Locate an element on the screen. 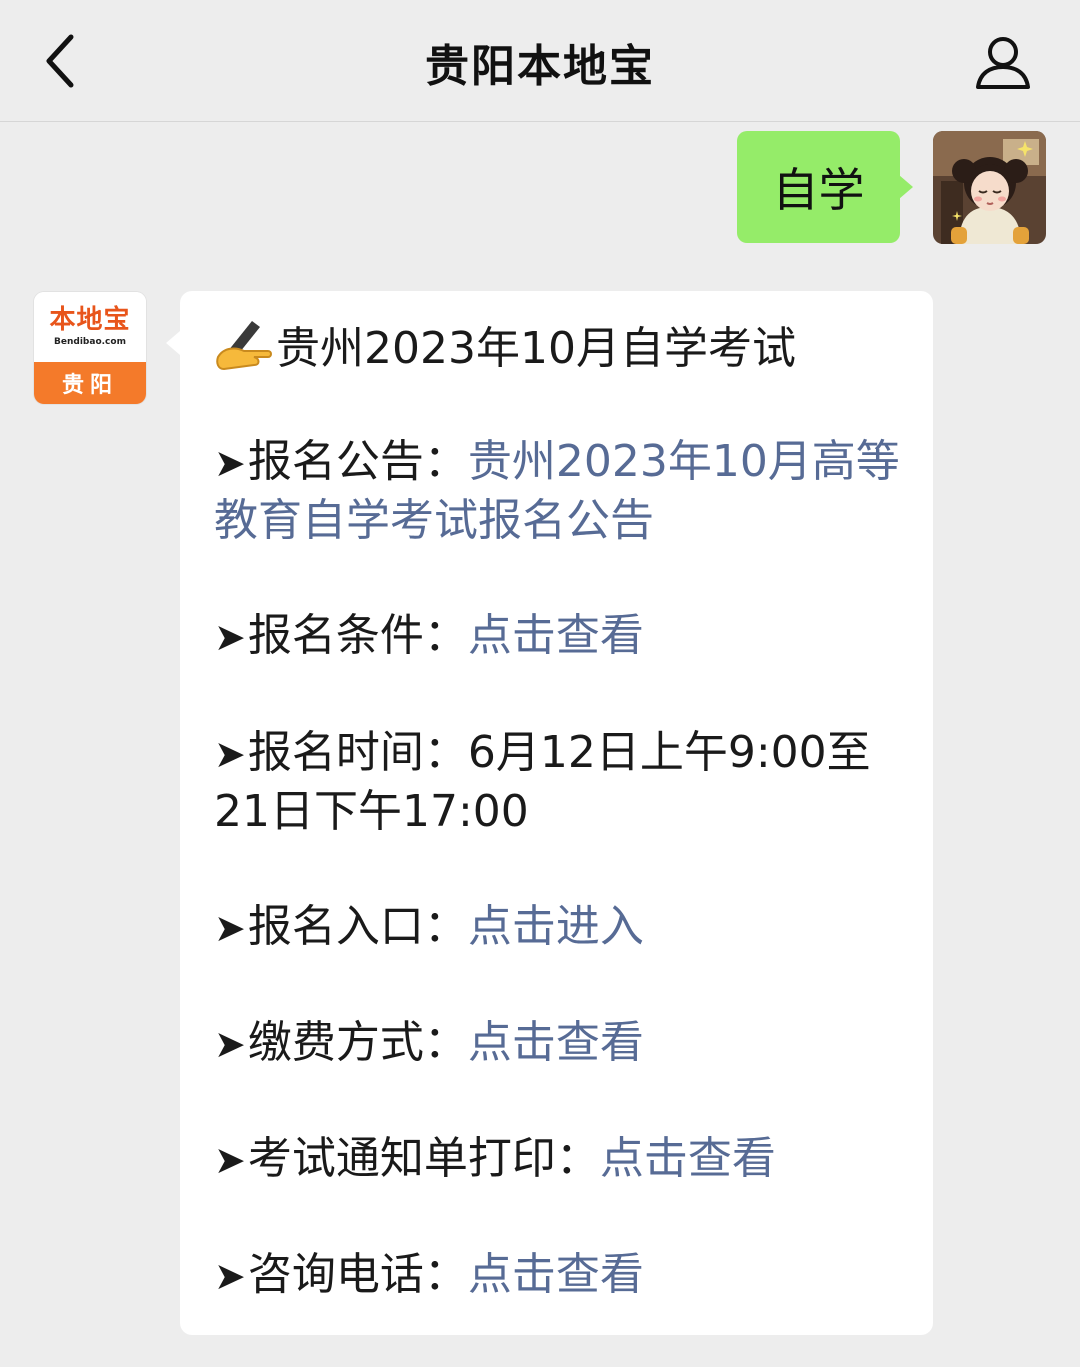 This screenshot has width=1080, height=1367. logo: 本地宝 Bendibao.com is located at coordinates (90, 327).